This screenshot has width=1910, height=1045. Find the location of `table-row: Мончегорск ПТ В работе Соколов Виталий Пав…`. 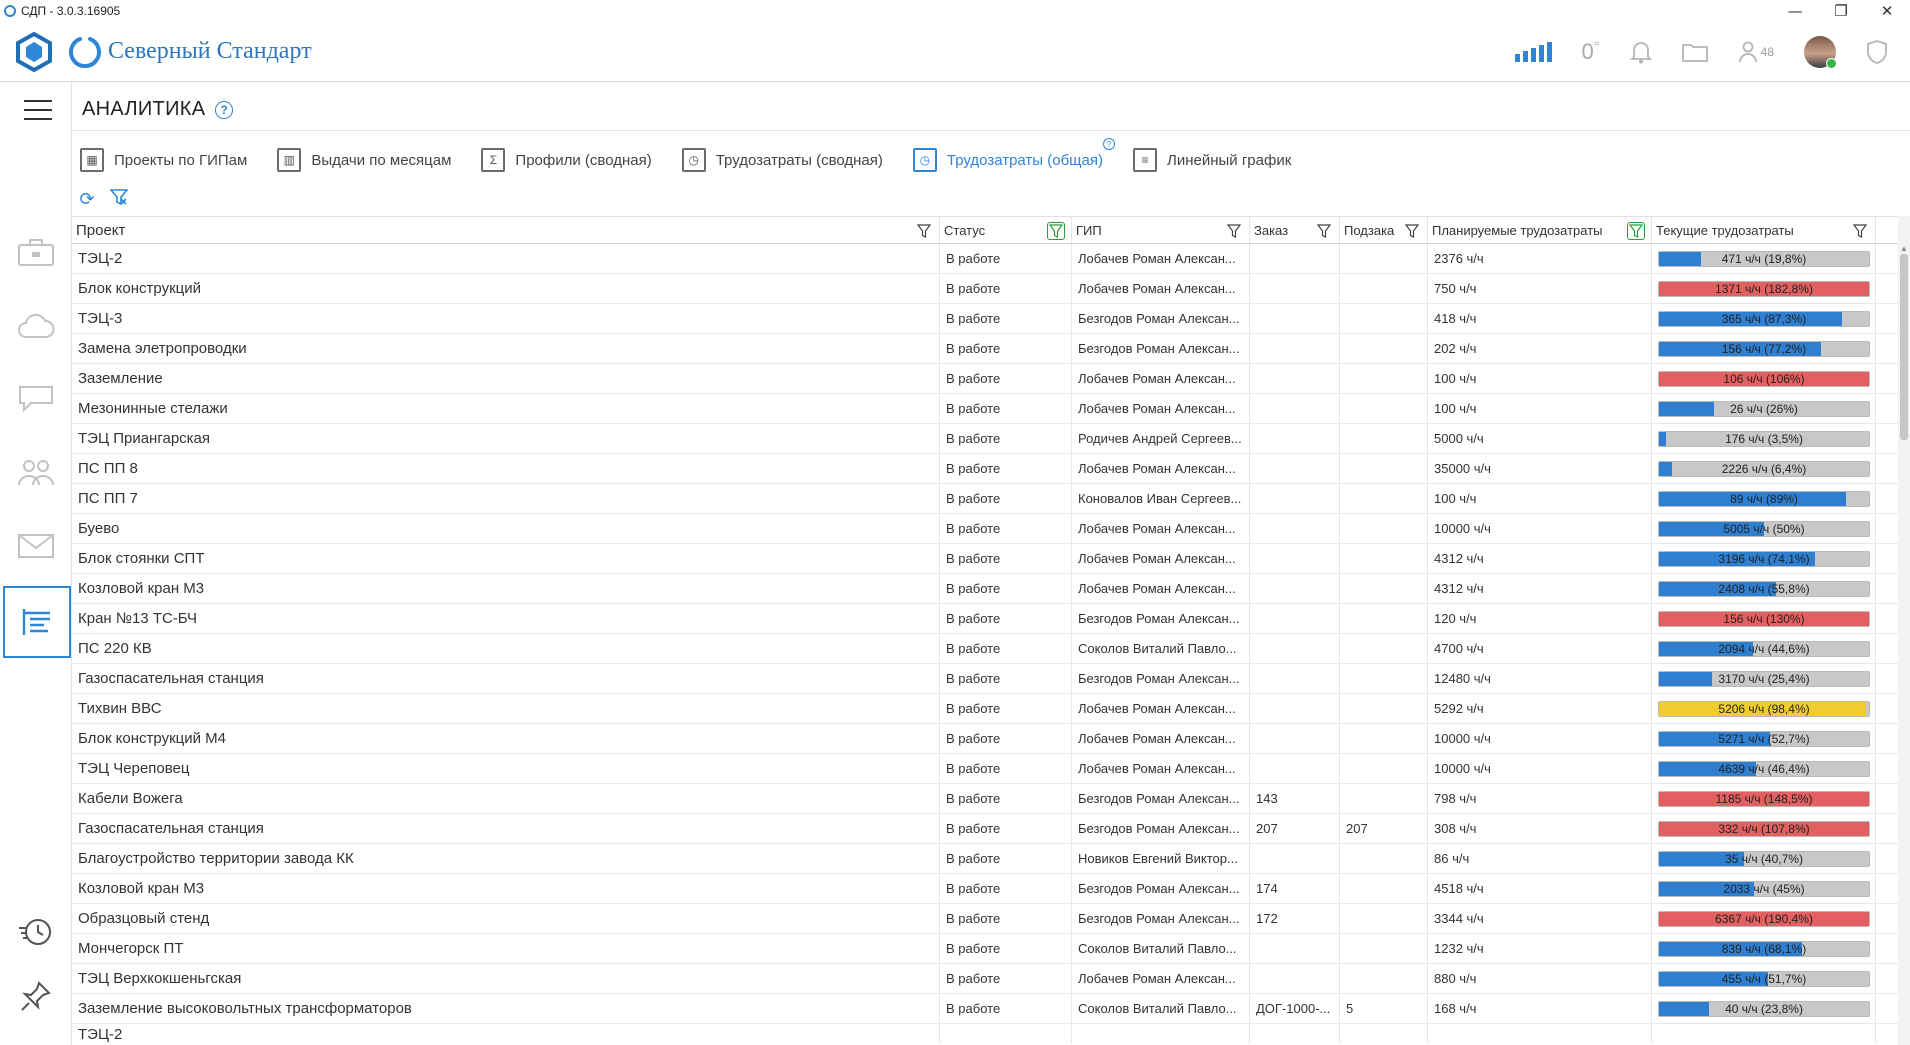

table-row: Мончегорск ПТ В работе Соколов Виталий Пав… is located at coordinates (986, 949).